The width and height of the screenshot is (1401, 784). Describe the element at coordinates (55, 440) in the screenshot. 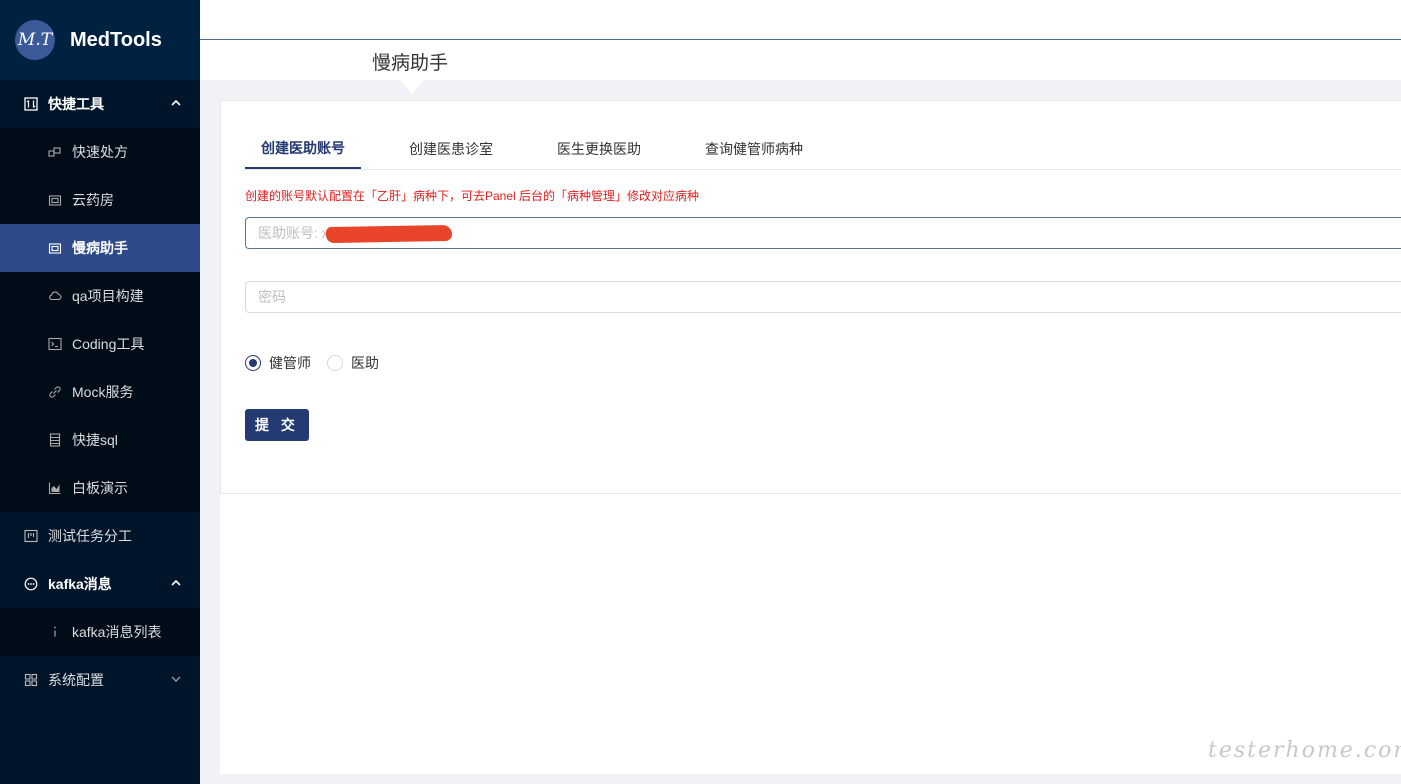

I see `database-icon` at that location.